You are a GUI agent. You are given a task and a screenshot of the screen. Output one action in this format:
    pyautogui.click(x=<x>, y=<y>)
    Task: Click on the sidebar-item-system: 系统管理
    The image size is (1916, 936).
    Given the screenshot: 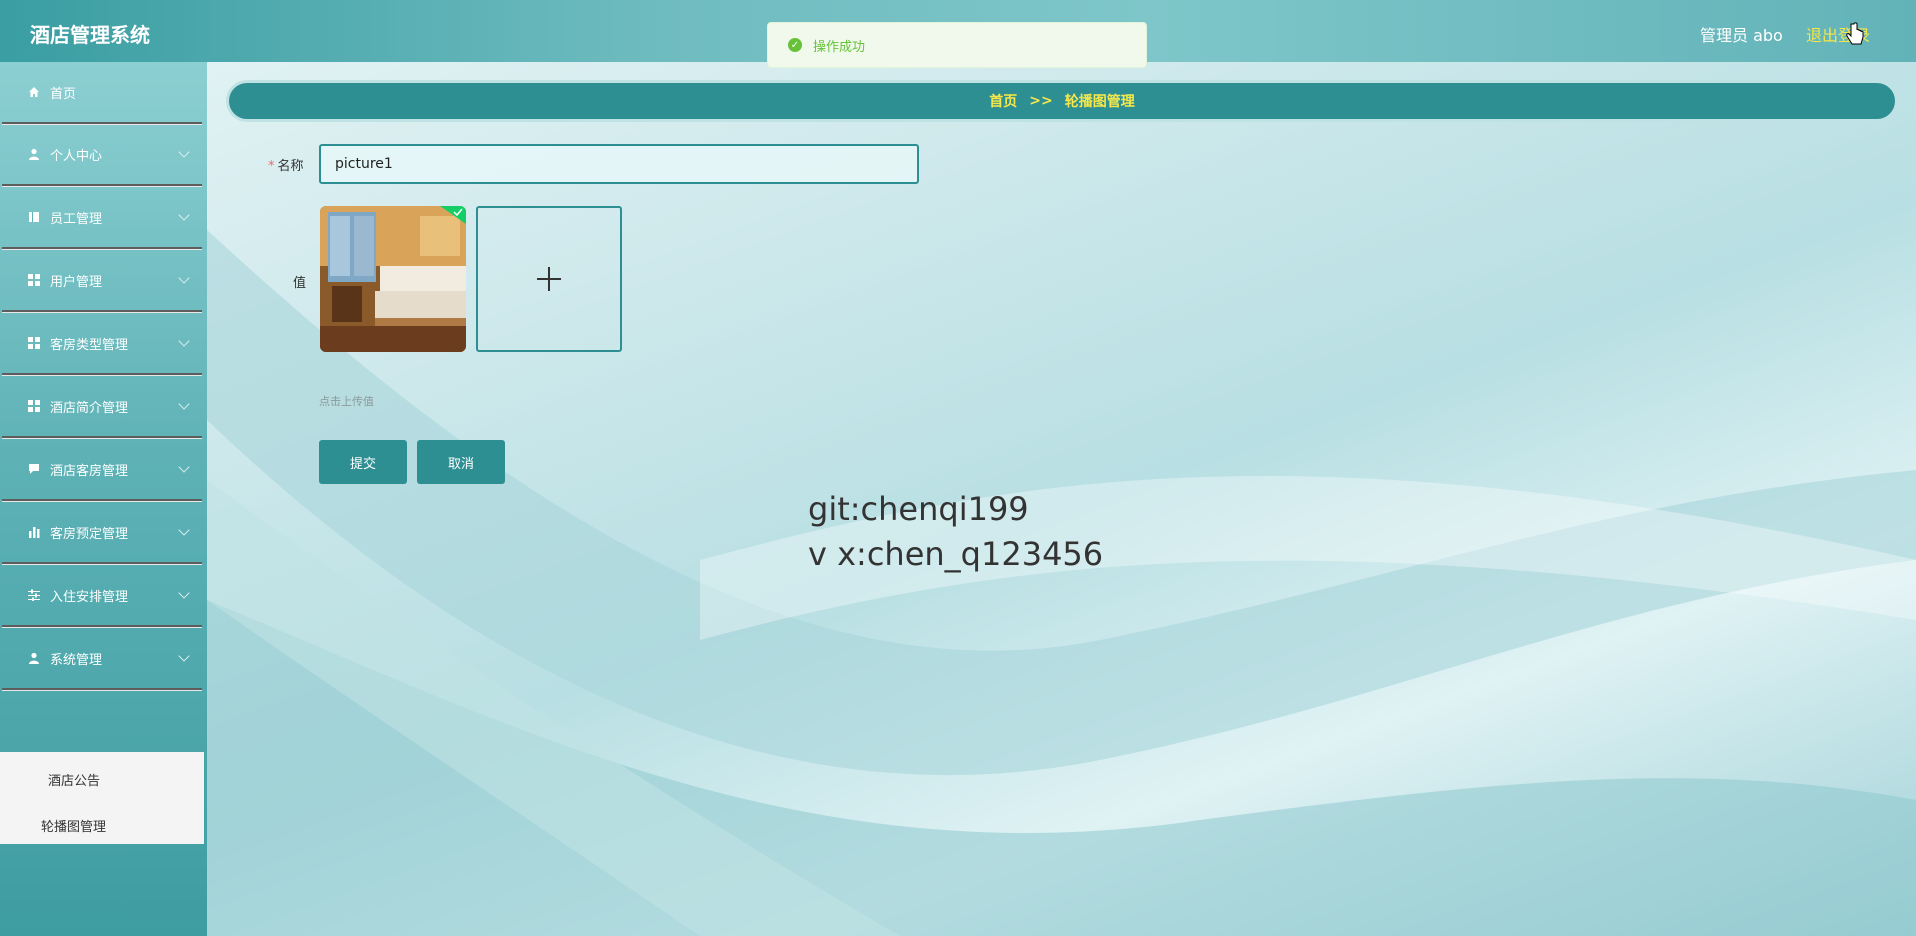 What is the action you would take?
    pyautogui.click(x=102, y=659)
    